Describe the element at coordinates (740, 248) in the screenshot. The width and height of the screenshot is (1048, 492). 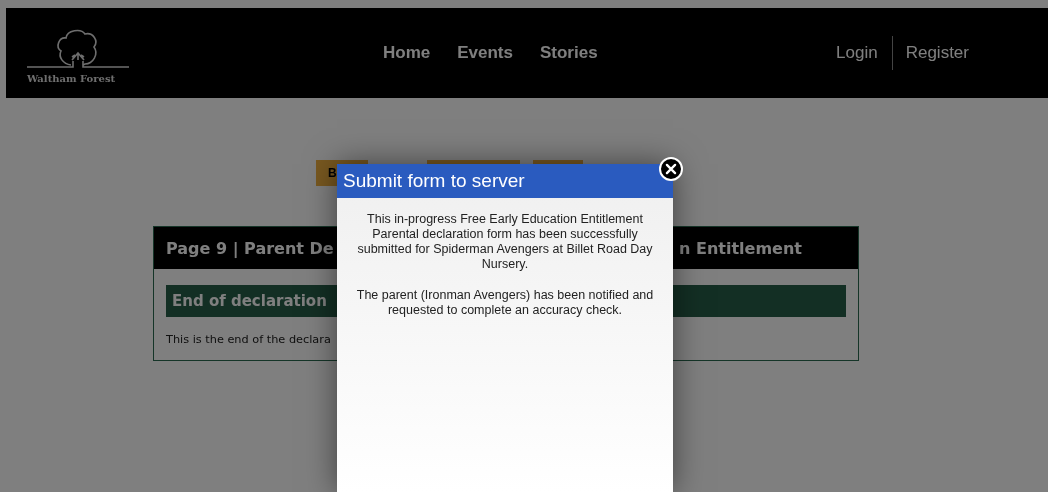
I see `card-title: n Entitlement` at that location.